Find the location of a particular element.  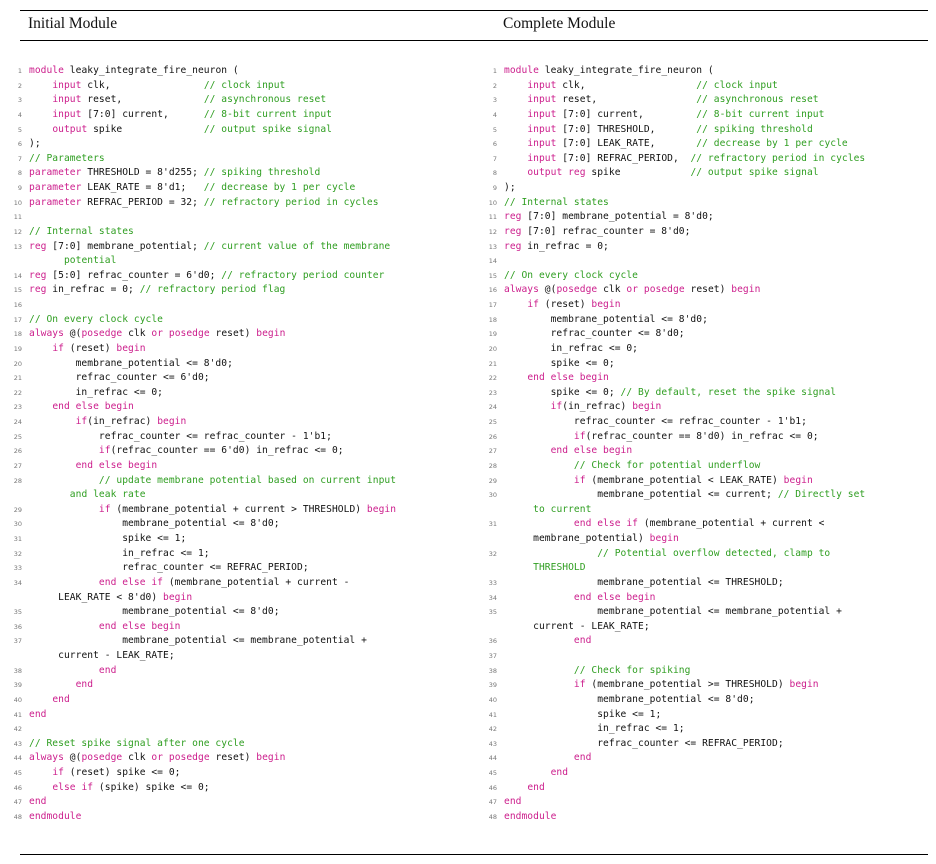

code-text: reg [7:0] membrane_potential = 8'd0; is located at coordinates (716, 217).